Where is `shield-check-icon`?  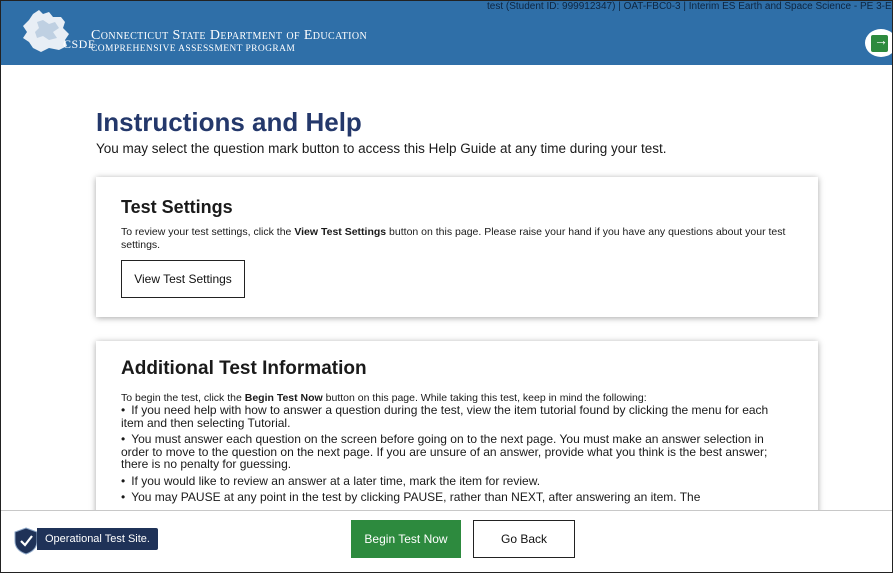
shield-check-icon is located at coordinates (26, 541).